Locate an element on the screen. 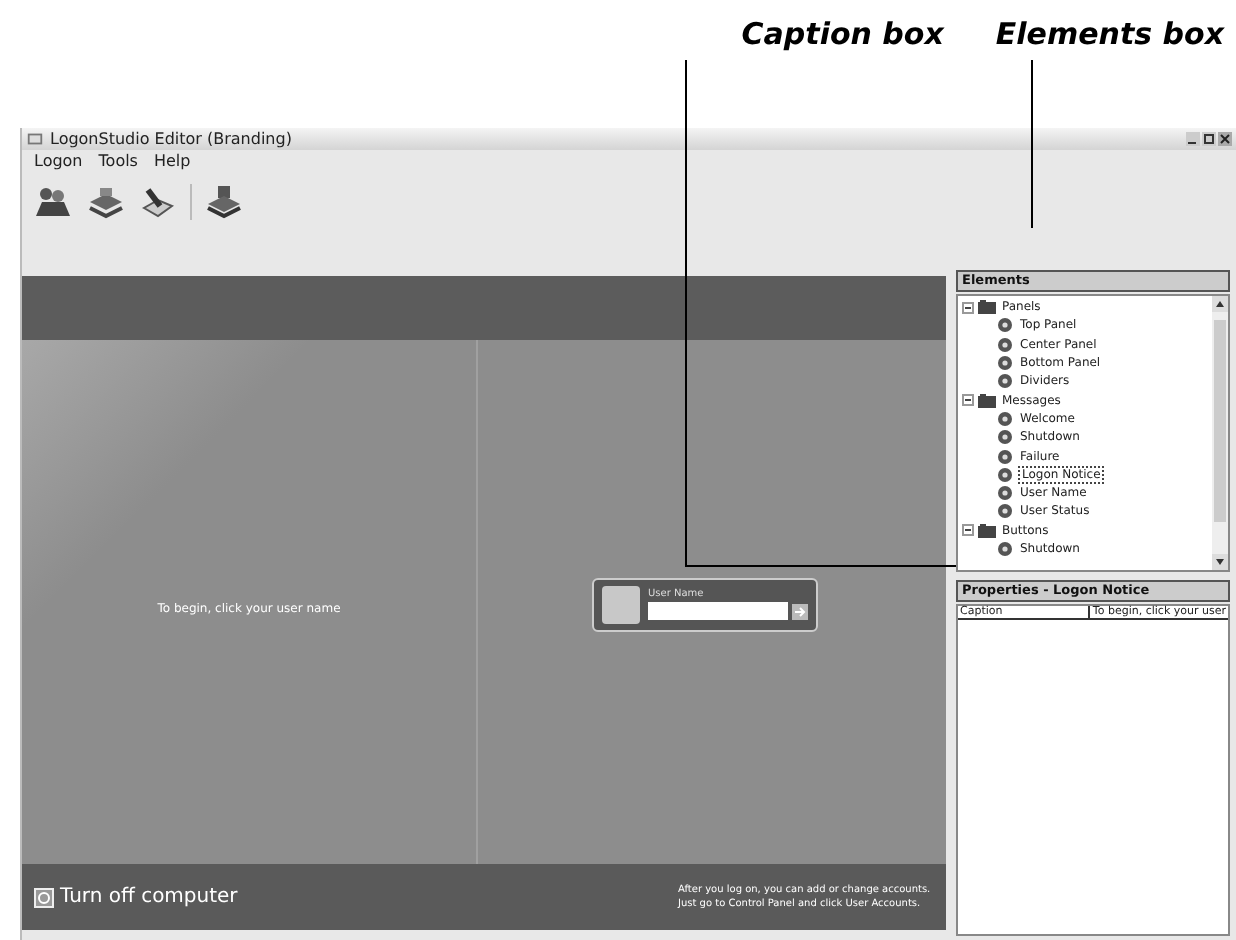 The width and height of the screenshot is (1236, 940). scroll-up-icon is located at coordinates (1220, 304).